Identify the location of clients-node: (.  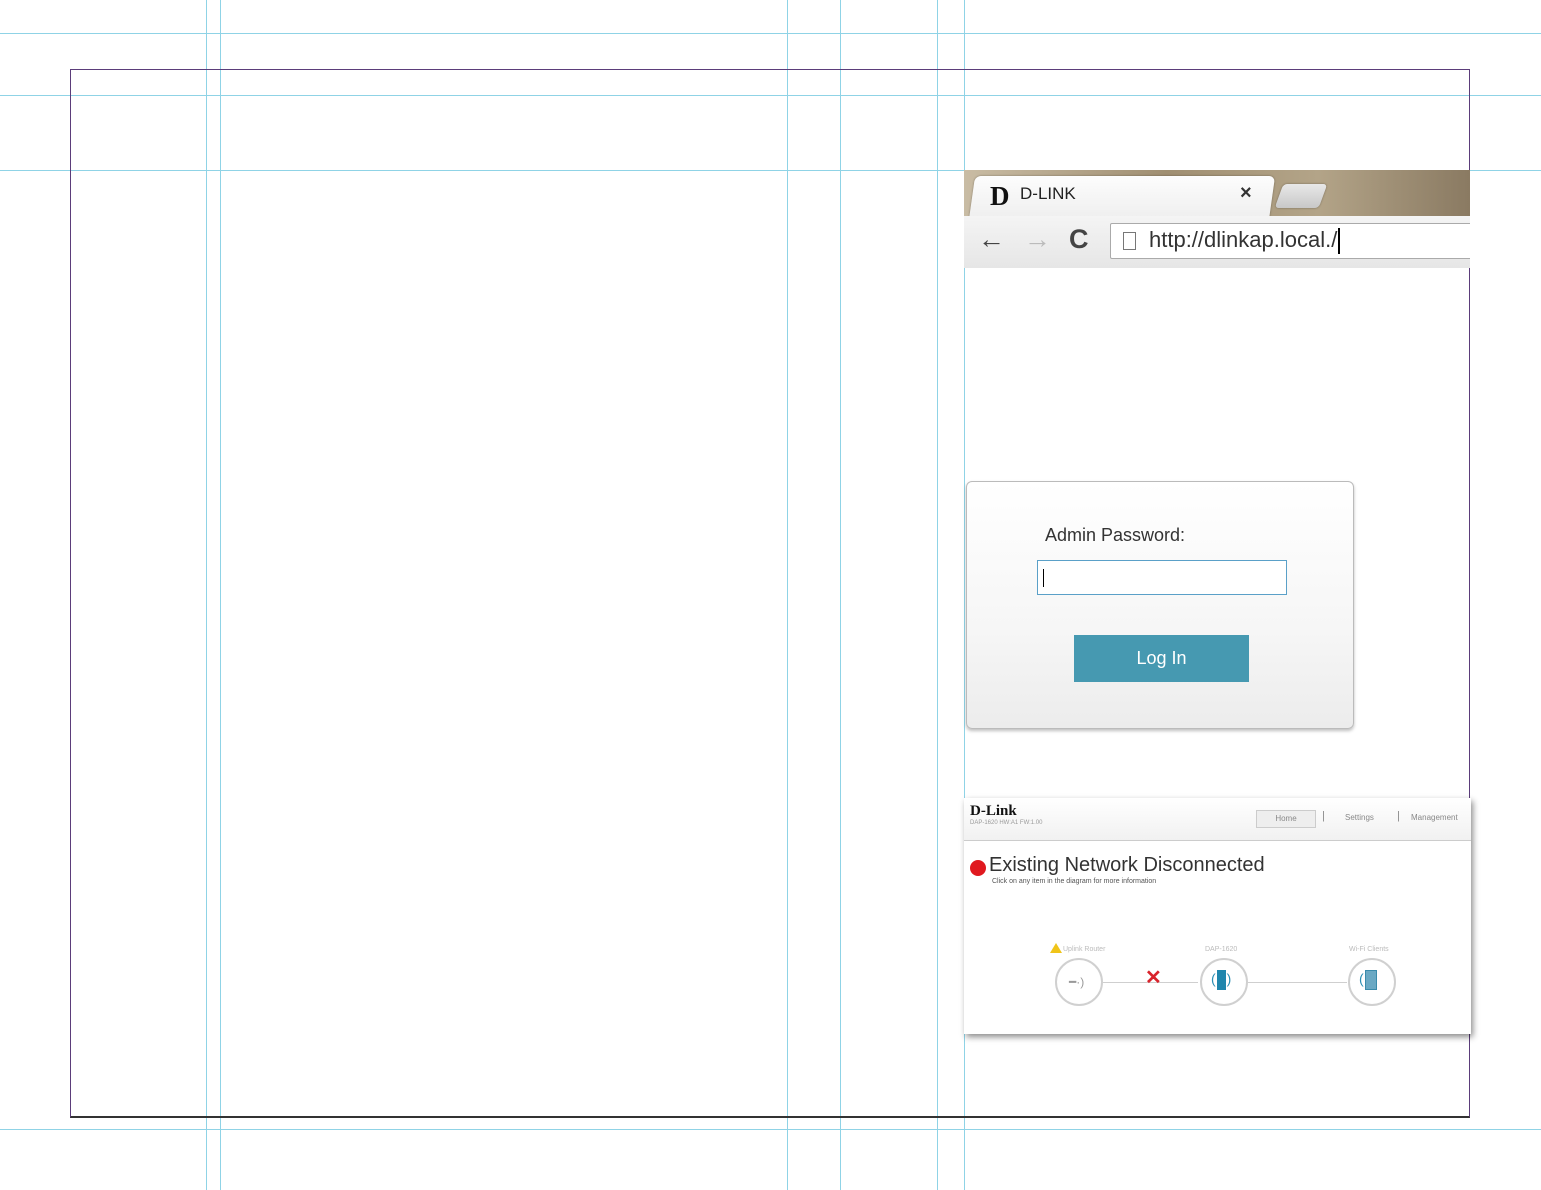
(1372, 982).